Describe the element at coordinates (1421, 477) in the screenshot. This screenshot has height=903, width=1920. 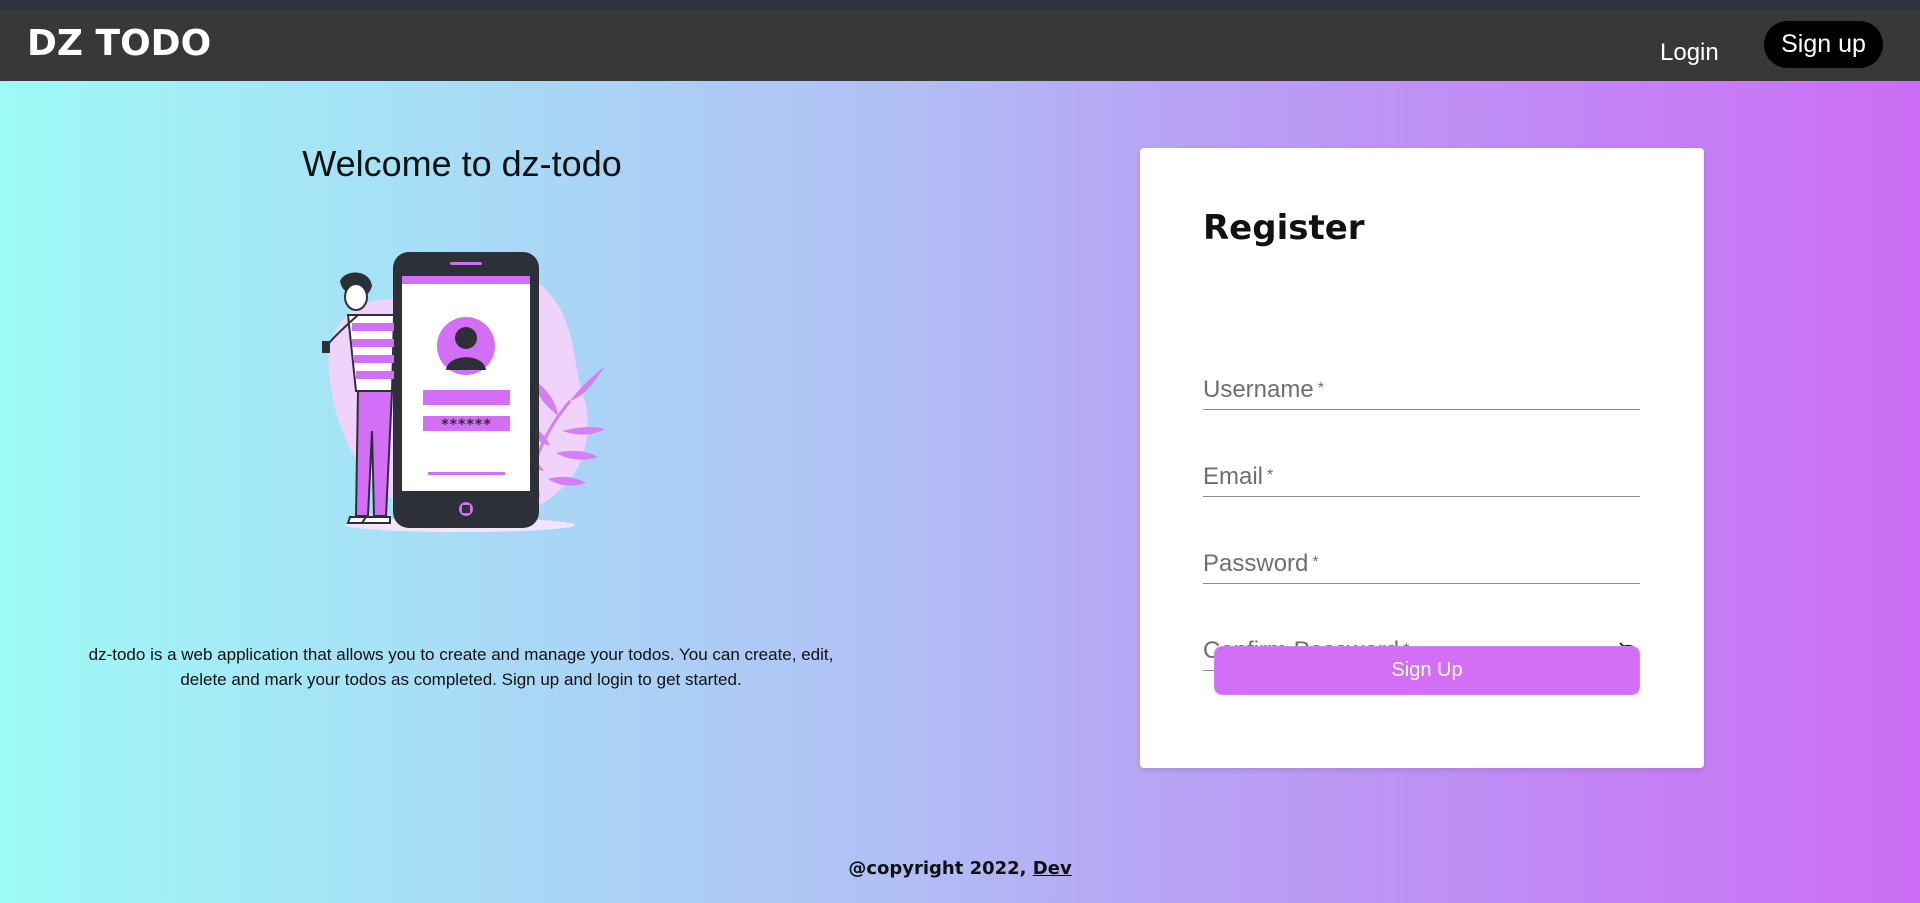
I see `email-field: Email *` at that location.